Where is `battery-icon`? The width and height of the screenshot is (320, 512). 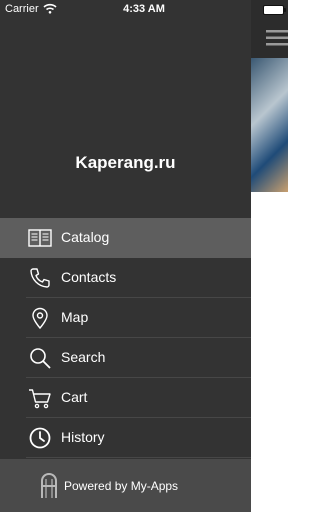 battery-icon is located at coordinates (274, 10).